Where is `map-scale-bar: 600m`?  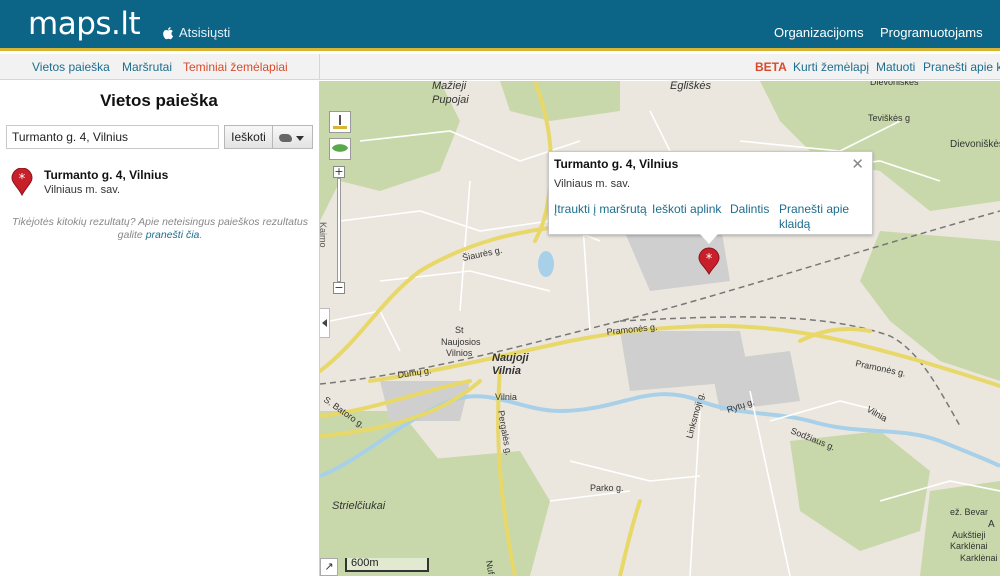
map-scale-bar: 600m is located at coordinates (387, 565).